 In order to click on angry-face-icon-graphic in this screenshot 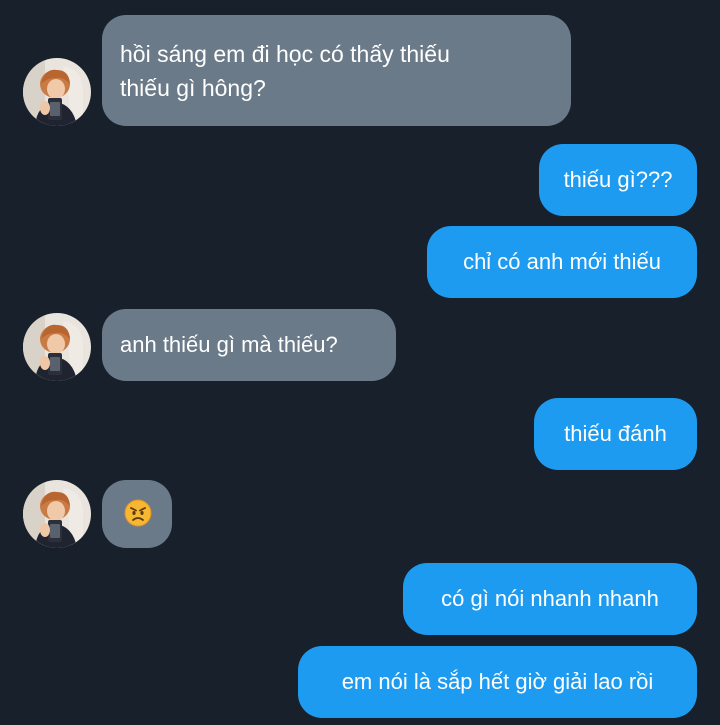, I will do `click(138, 513)`.